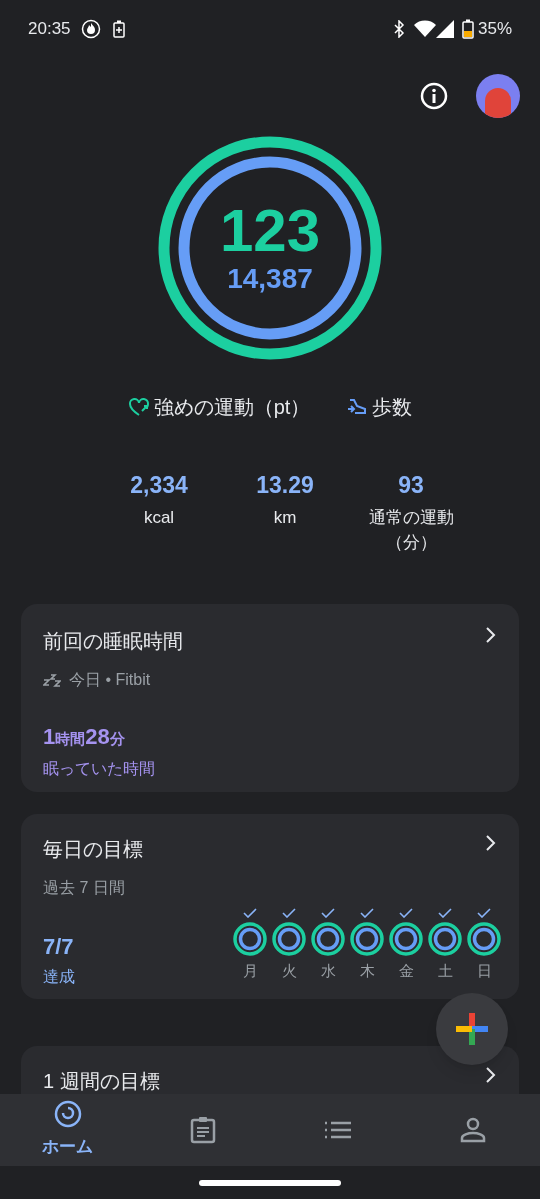 Image resolution: width=540 pixels, height=1199 pixels. Describe the element at coordinates (289, 970) in the screenshot. I see `day-label: 火` at that location.